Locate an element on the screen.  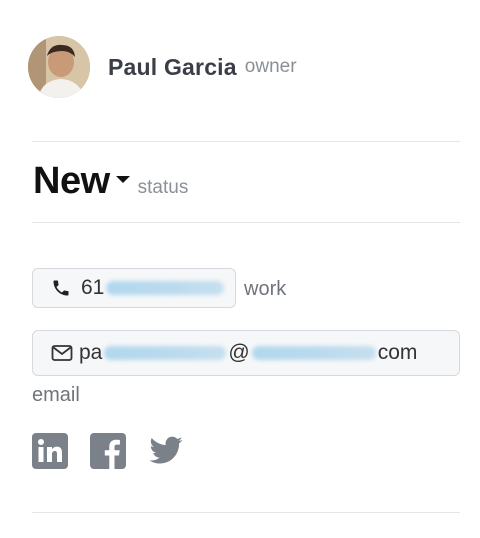
status-row: New status is located at coordinates (110, 181).